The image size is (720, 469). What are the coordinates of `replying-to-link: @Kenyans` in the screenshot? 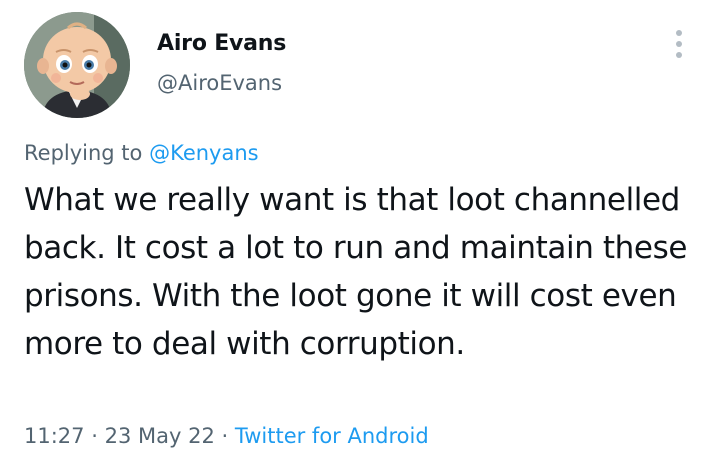 It's located at (204, 153).